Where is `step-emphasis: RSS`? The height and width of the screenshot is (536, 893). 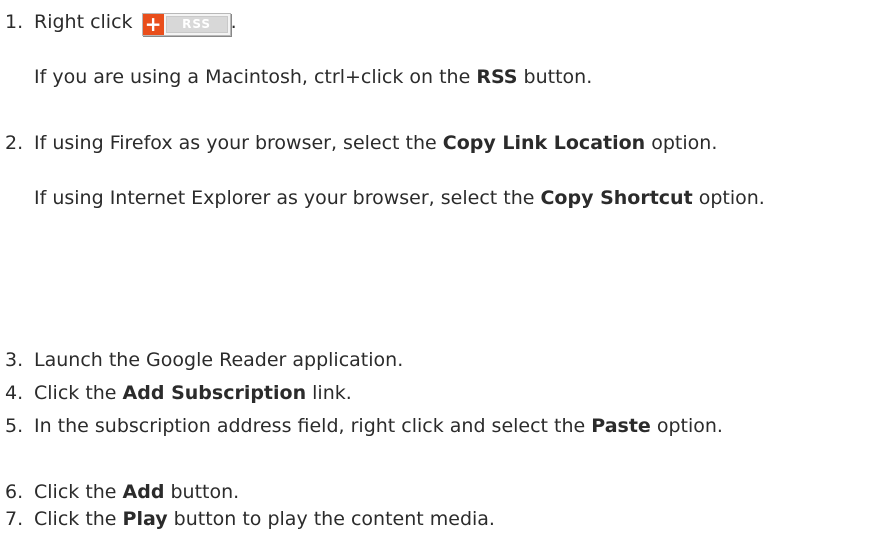
step-emphasis: RSS is located at coordinates (497, 77).